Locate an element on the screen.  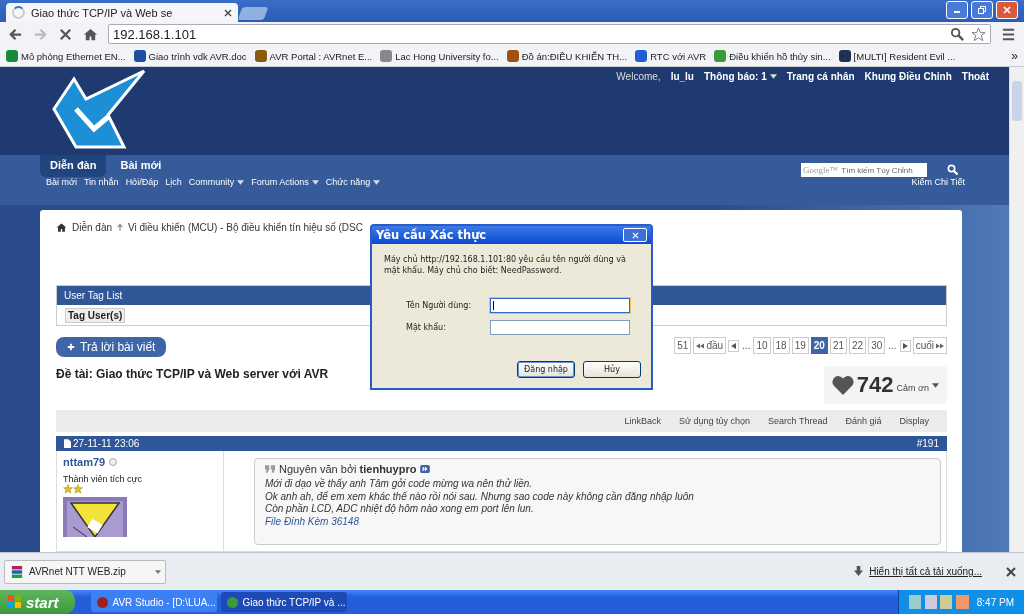
thread-tool-link: Search Thread is located at coordinates (798, 421).